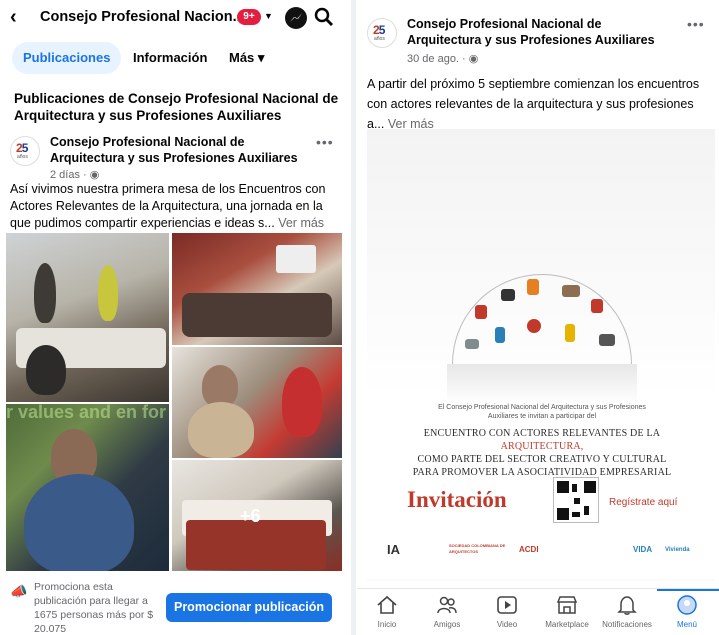 The height and width of the screenshot is (635, 719). What do you see at coordinates (353, 317) in the screenshot?
I see `screen-divider` at bounding box center [353, 317].